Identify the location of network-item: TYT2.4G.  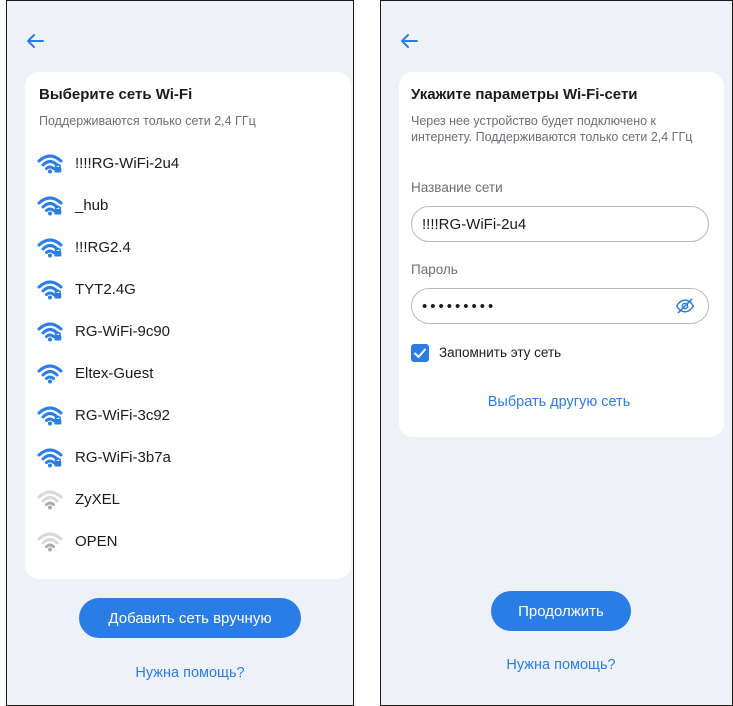
(187, 289).